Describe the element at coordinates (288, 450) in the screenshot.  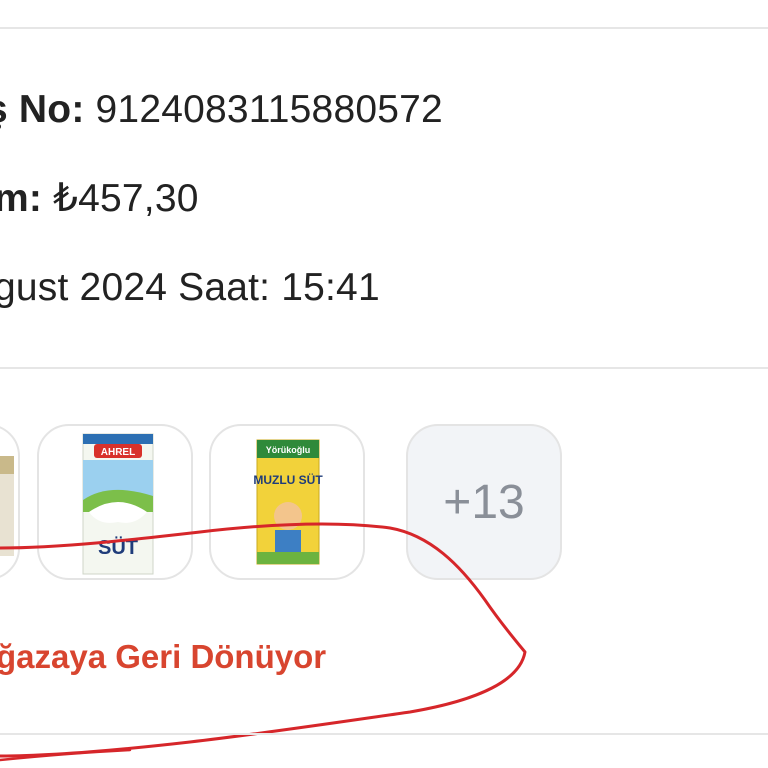
I see `carton-brand-text: Yörükoğlu` at that location.